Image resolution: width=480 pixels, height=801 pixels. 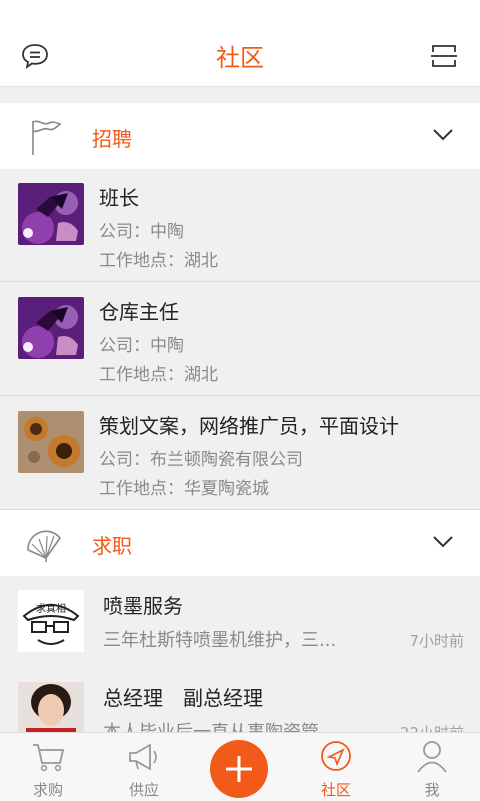 What do you see at coordinates (139, 312) in the screenshot?
I see `post-title: 仓库主任` at bounding box center [139, 312].